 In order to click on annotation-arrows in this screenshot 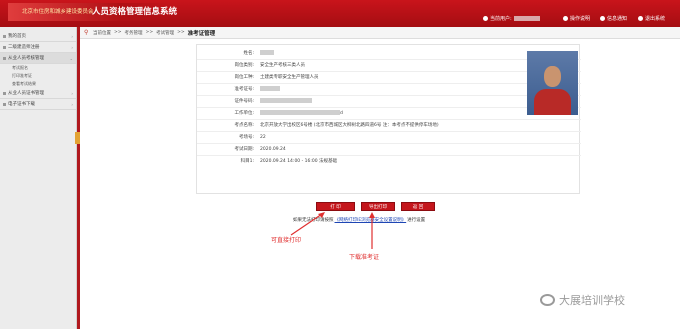, I will do `click(332, 230)`.